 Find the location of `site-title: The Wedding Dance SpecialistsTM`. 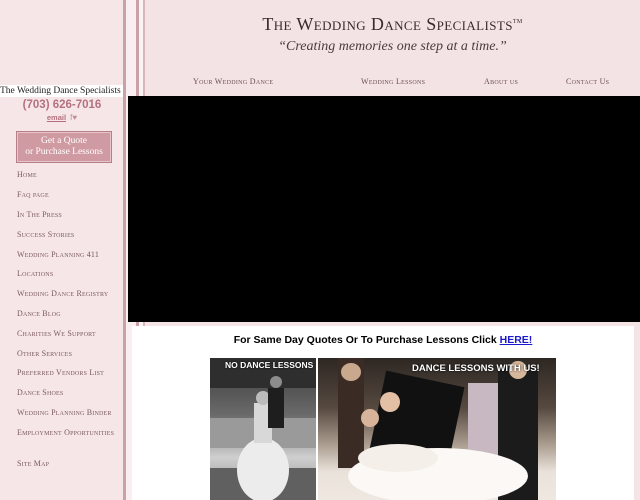

site-title: The Wedding Dance SpecialistsTM is located at coordinates (392, 24).